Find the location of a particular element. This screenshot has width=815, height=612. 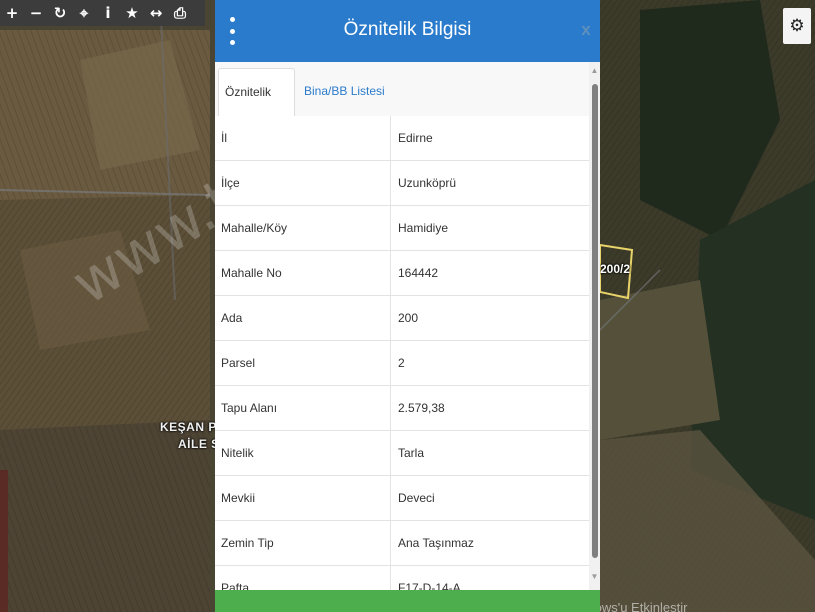

scroll-down-icon: ▼ is located at coordinates (594, 577).